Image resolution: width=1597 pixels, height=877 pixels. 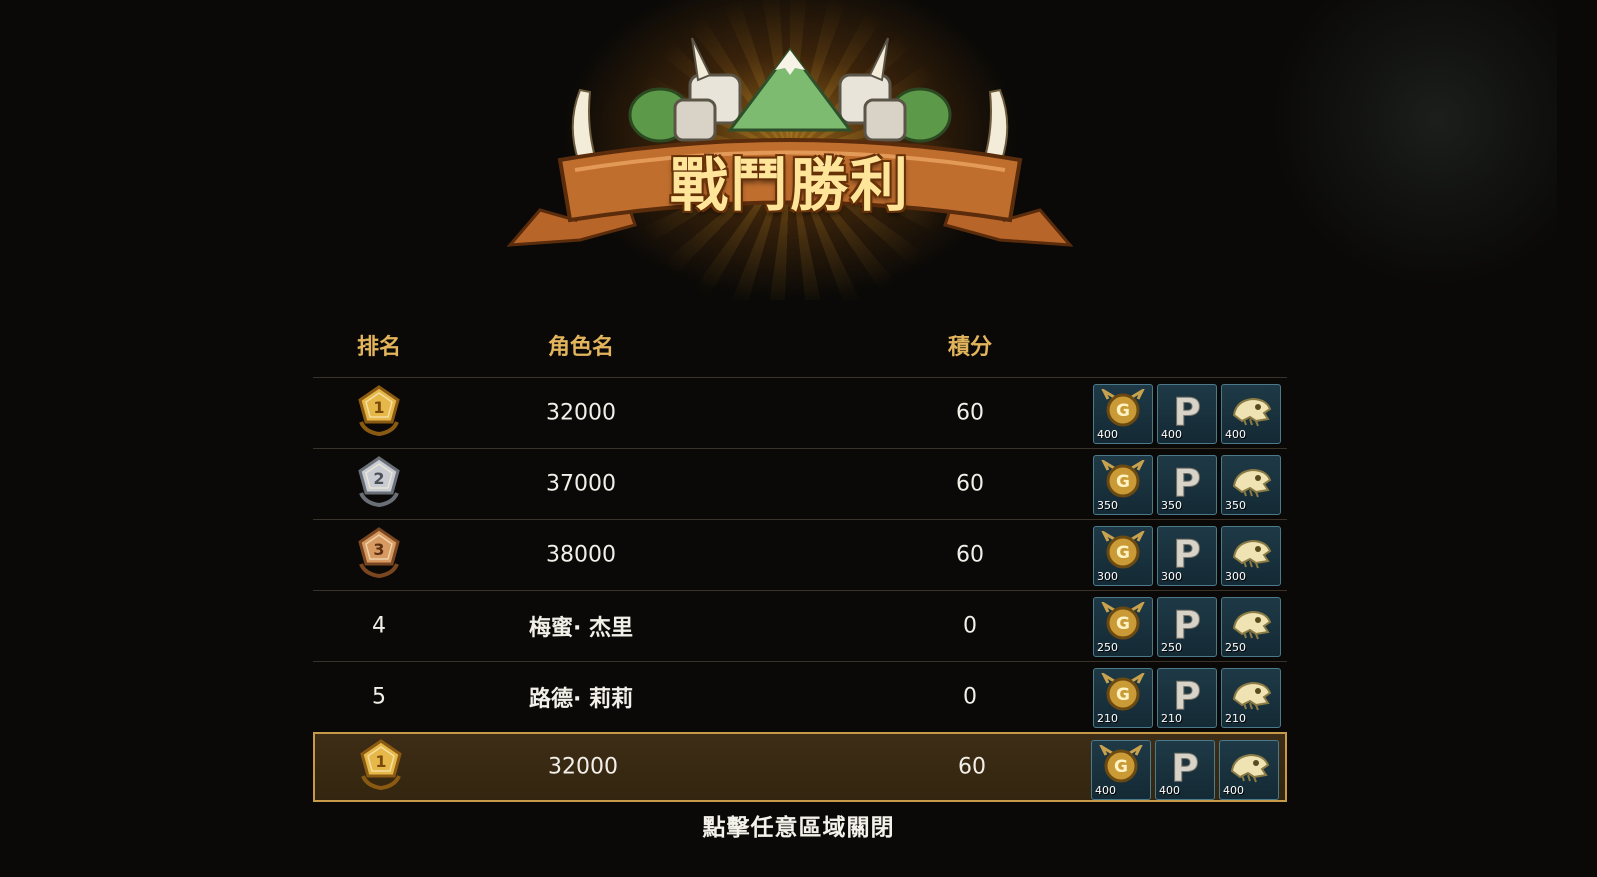 I want to click on reward-slot: G 210, so click(x=1123, y=698).